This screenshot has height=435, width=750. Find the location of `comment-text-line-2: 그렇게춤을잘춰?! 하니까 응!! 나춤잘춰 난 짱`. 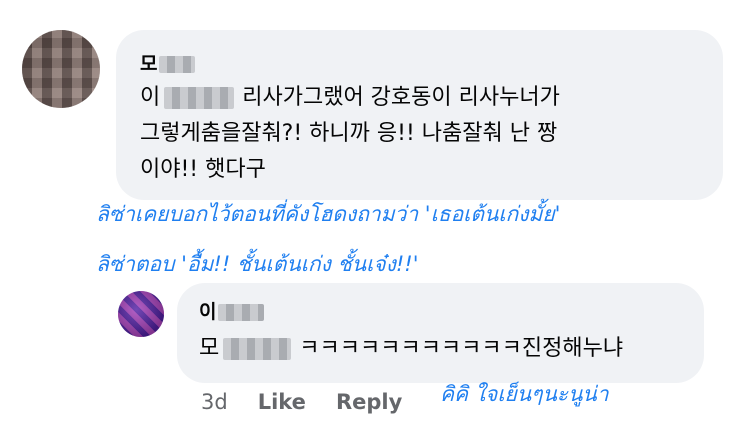

comment-text-line-2: 그렇게춤을잘춰?! 하니까 응!! 나춤잘춰 난 짱 is located at coordinates (349, 133).